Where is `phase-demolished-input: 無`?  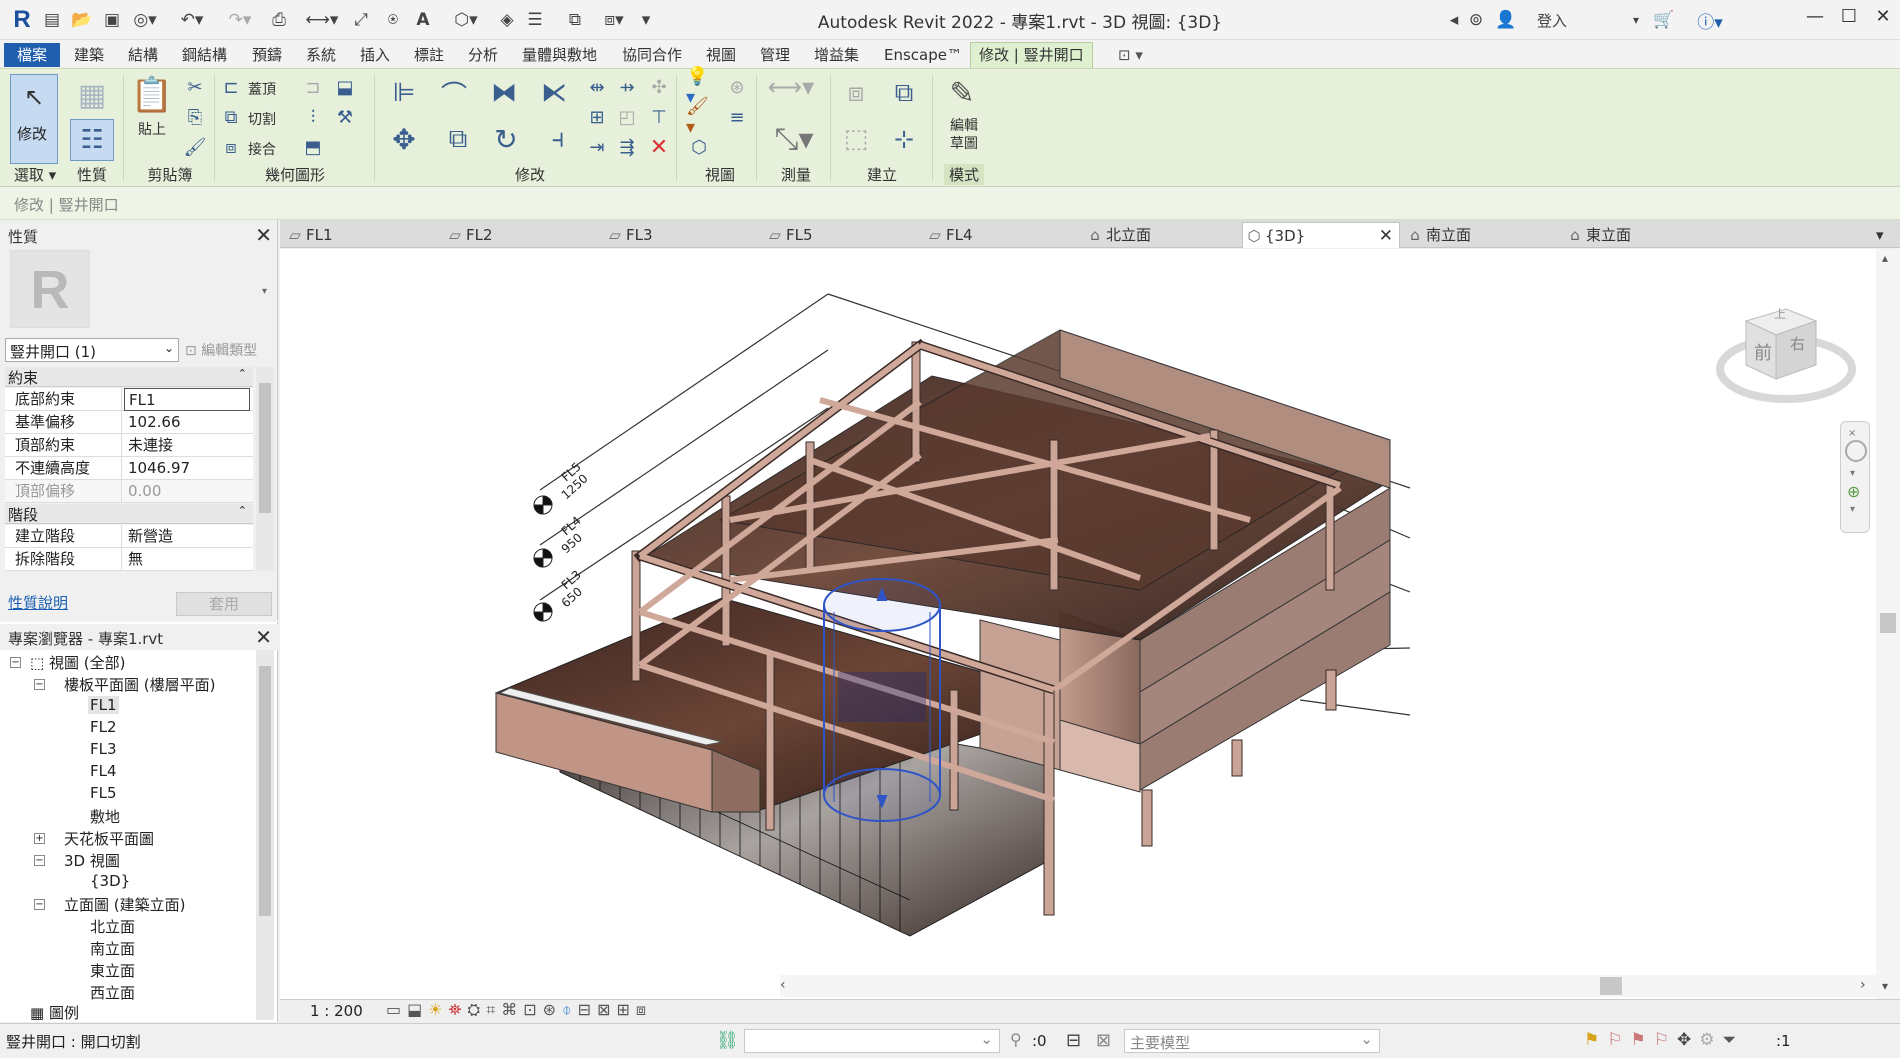 phase-demolished-input: 無 is located at coordinates (187, 559).